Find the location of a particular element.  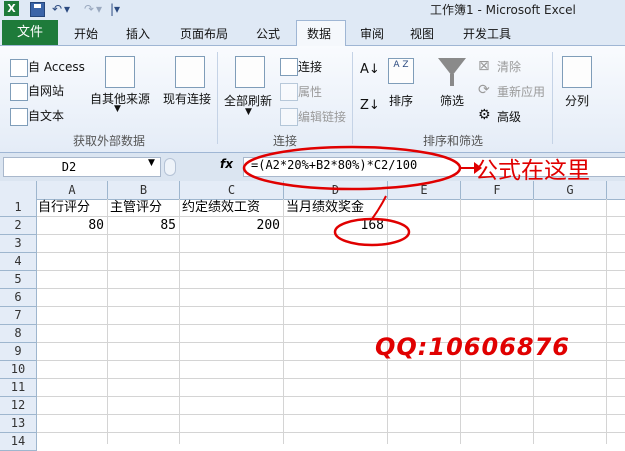

qq-watermark: QQ:10606876 is located at coordinates (472, 347).